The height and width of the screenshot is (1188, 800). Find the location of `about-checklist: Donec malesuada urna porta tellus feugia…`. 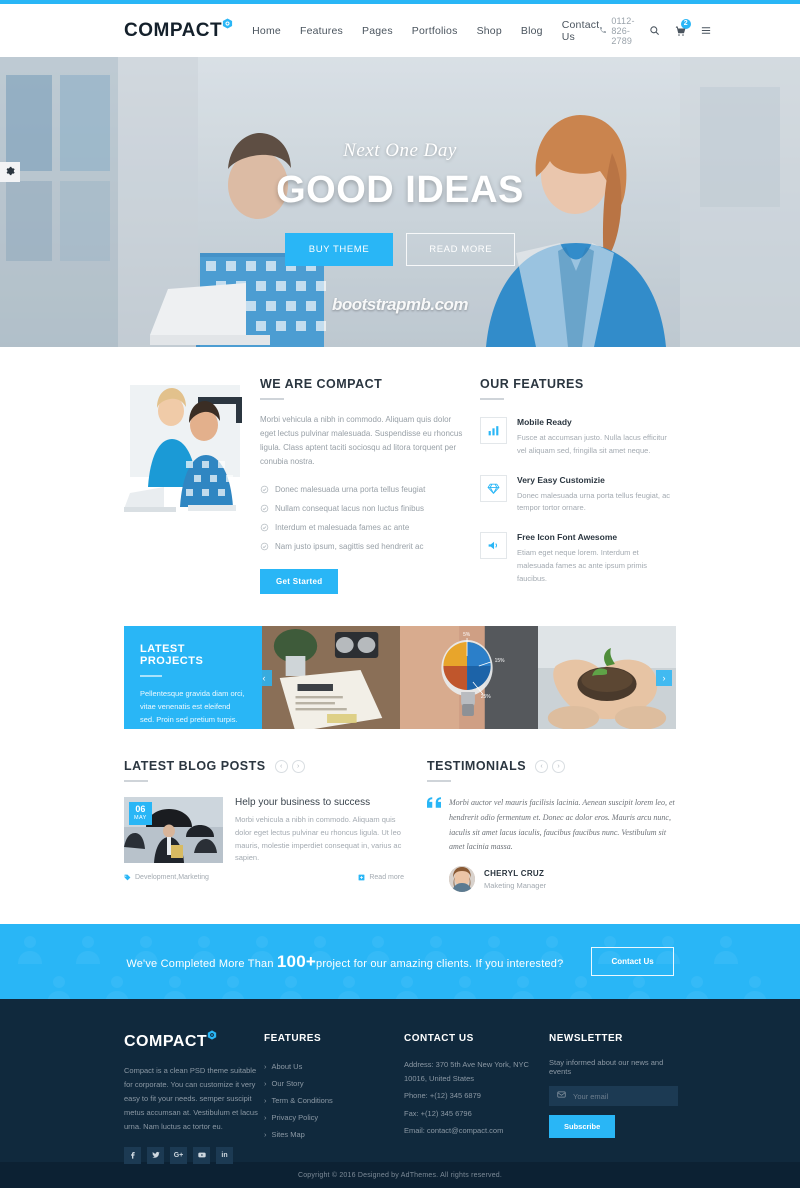

about-checklist: Donec malesuada urna porta tellus feugia… is located at coordinates (362, 518).